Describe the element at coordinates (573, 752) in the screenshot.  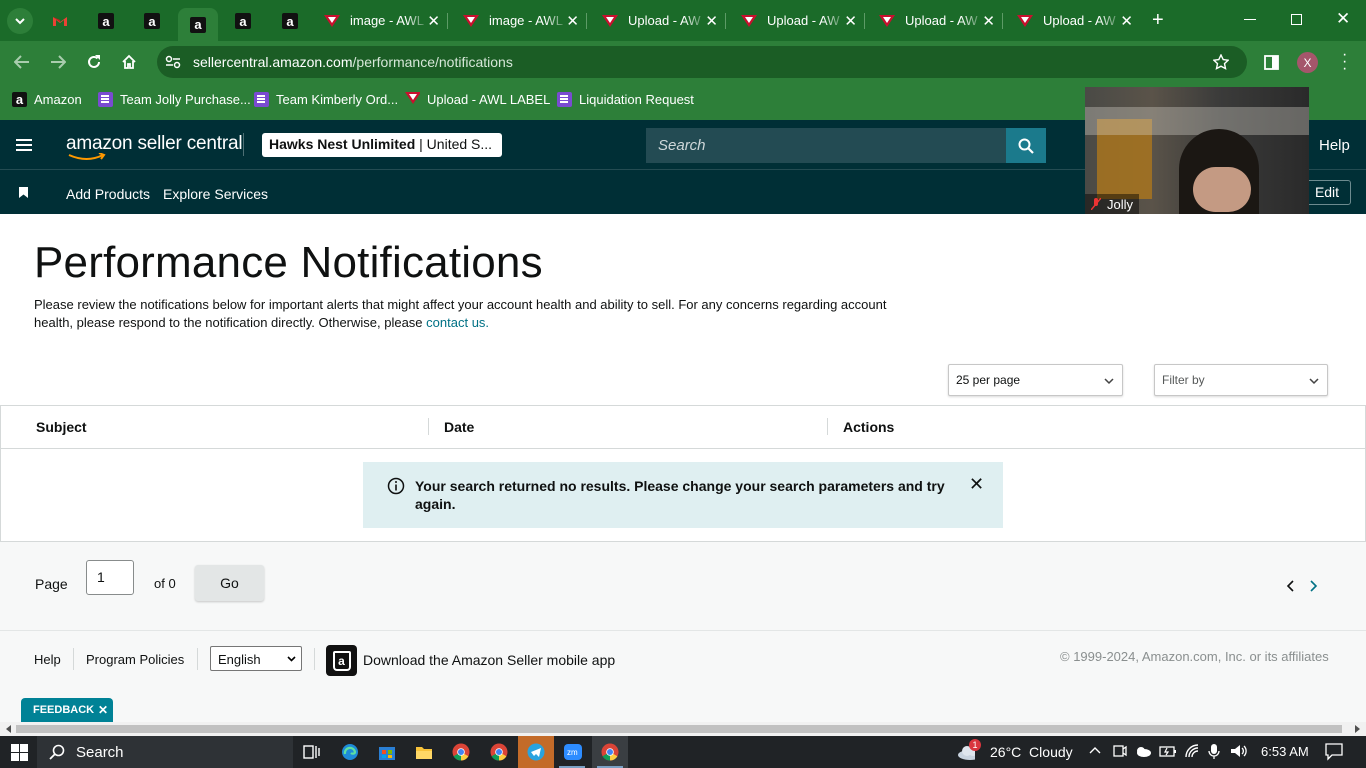
I see `zoom-icon: zm` at that location.